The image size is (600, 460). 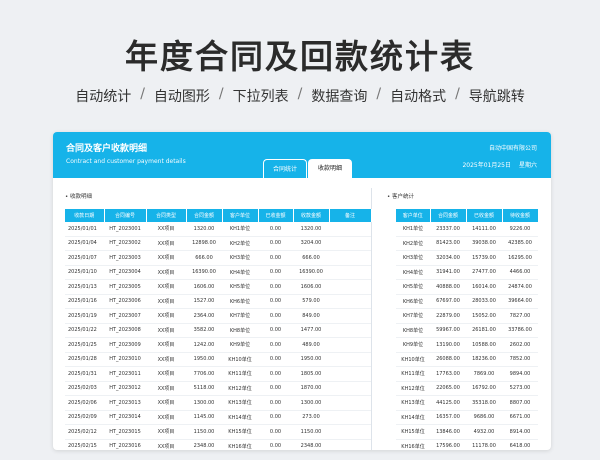 I want to click on table-row: KH11单位 17763.00 7869.00 9894.00, so click(x=467, y=374).